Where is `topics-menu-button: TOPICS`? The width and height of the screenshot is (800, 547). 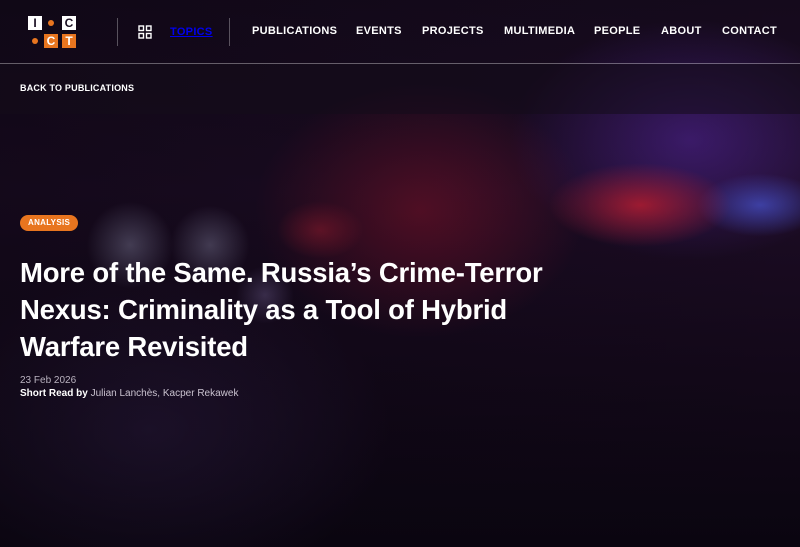
topics-menu-button: TOPICS is located at coordinates (175, 32).